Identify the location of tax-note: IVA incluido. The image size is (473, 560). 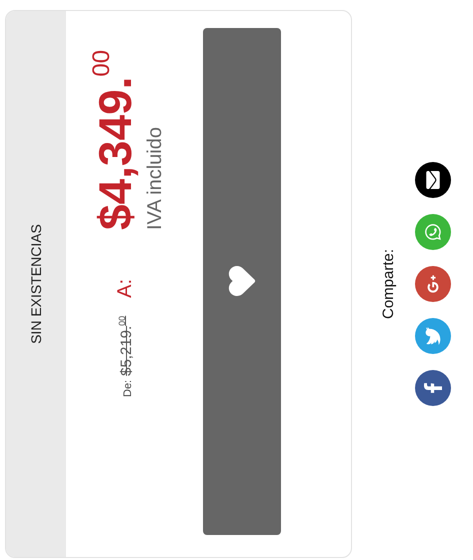
(155, 178).